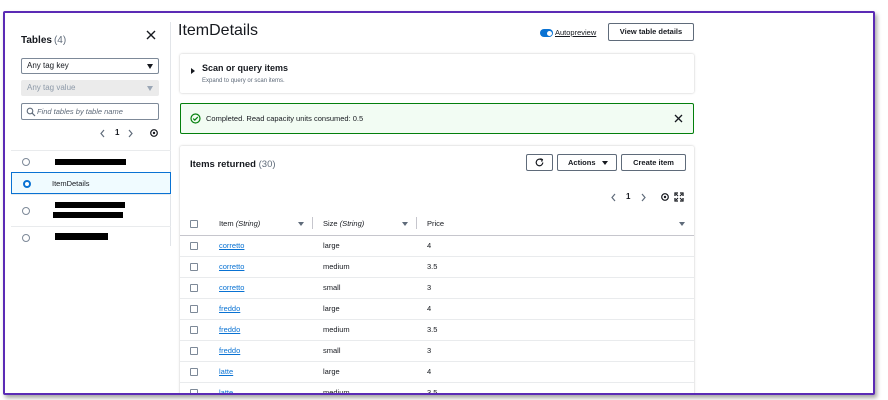 The height and width of the screenshot is (400, 888). I want to click on column-name: Size, so click(330, 224).